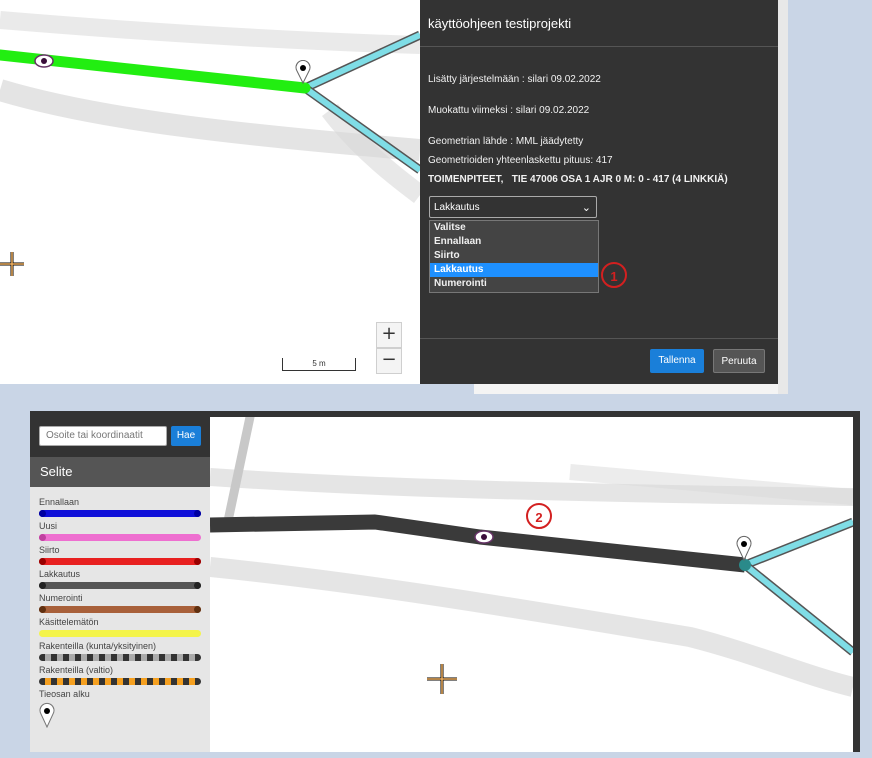  What do you see at coordinates (76, 670) in the screenshot?
I see `legend-label: Rakenteilla (valtio)` at bounding box center [76, 670].